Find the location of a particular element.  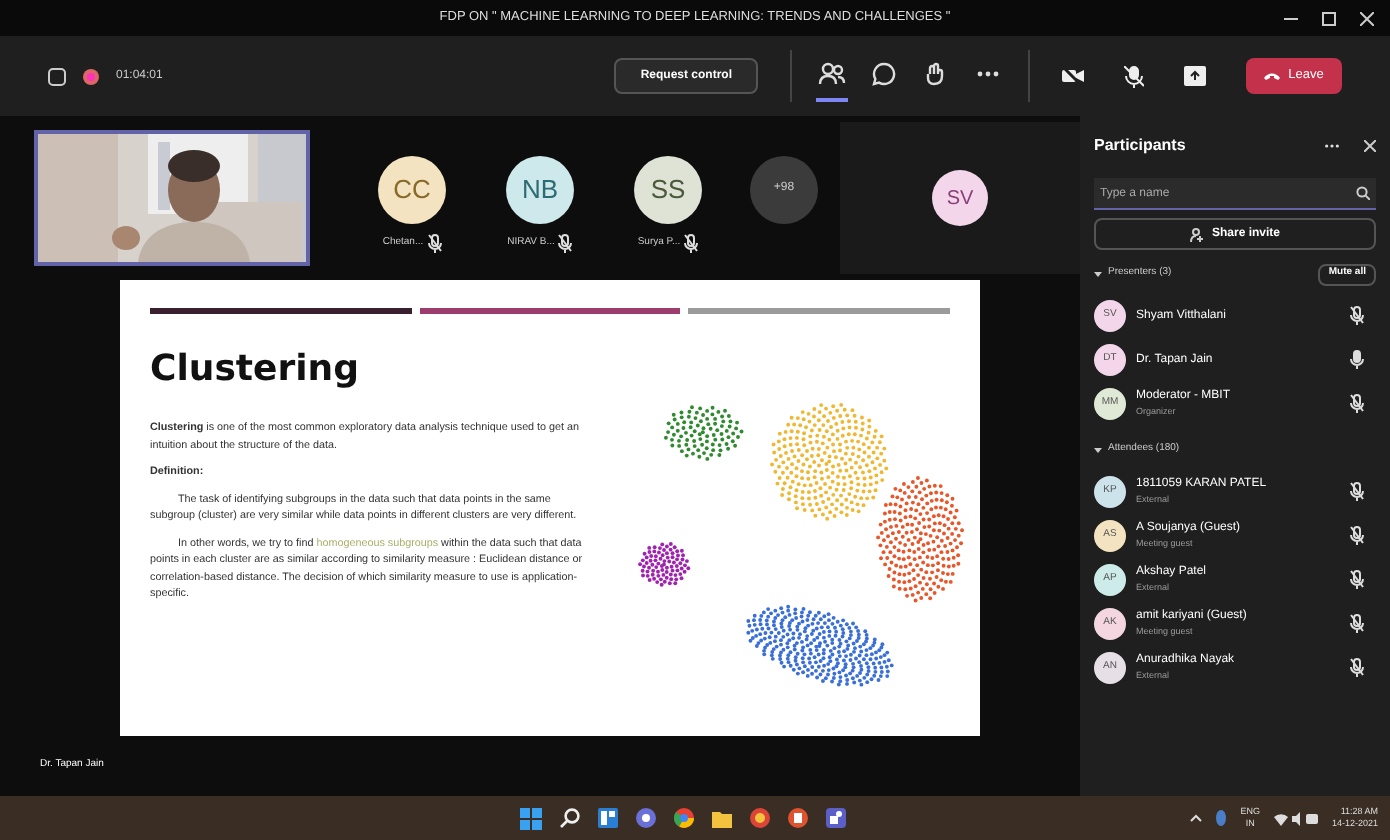

panel-title: Participants is located at coordinates (1140, 146).